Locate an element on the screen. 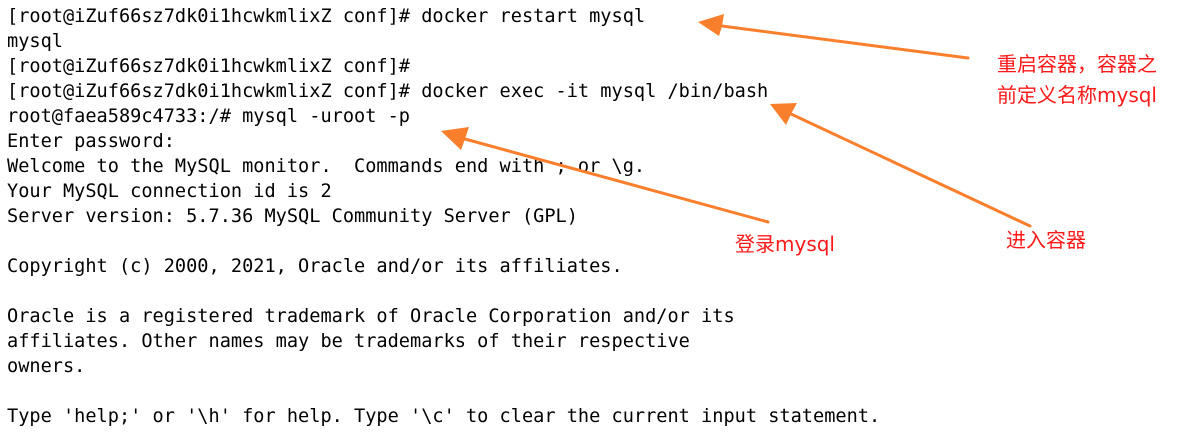  arrow-enter is located at coordinates (901, 165).